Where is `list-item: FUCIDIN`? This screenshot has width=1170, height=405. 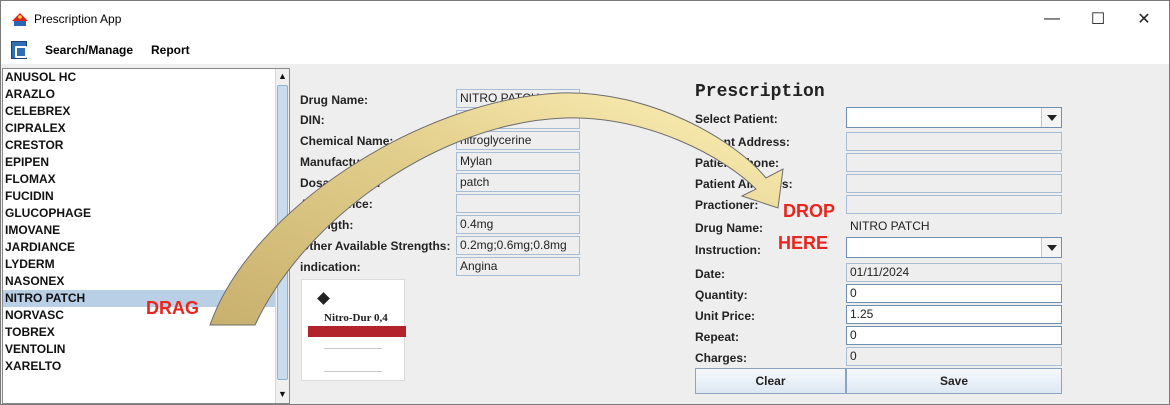
list-item: FUCIDIN is located at coordinates (140, 196).